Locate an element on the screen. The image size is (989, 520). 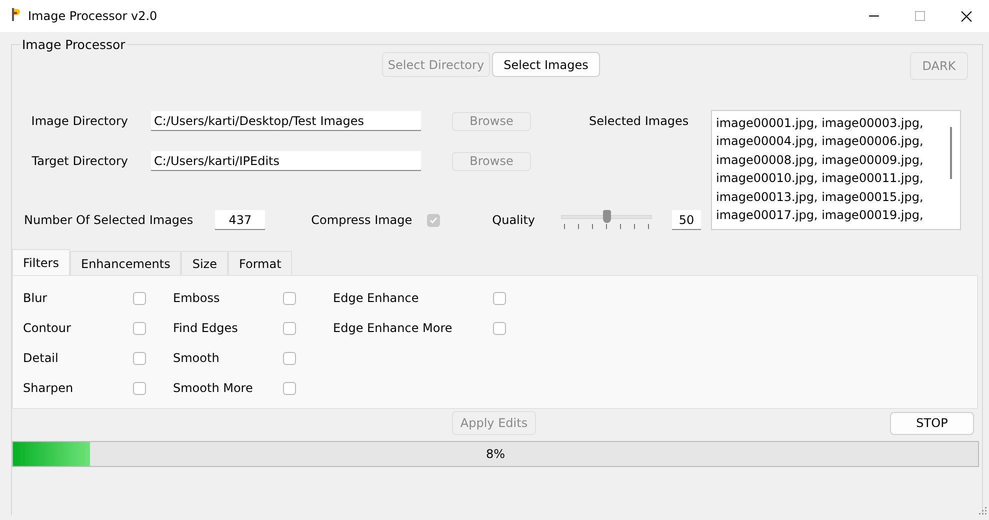
slider-thumb is located at coordinates (606, 216).